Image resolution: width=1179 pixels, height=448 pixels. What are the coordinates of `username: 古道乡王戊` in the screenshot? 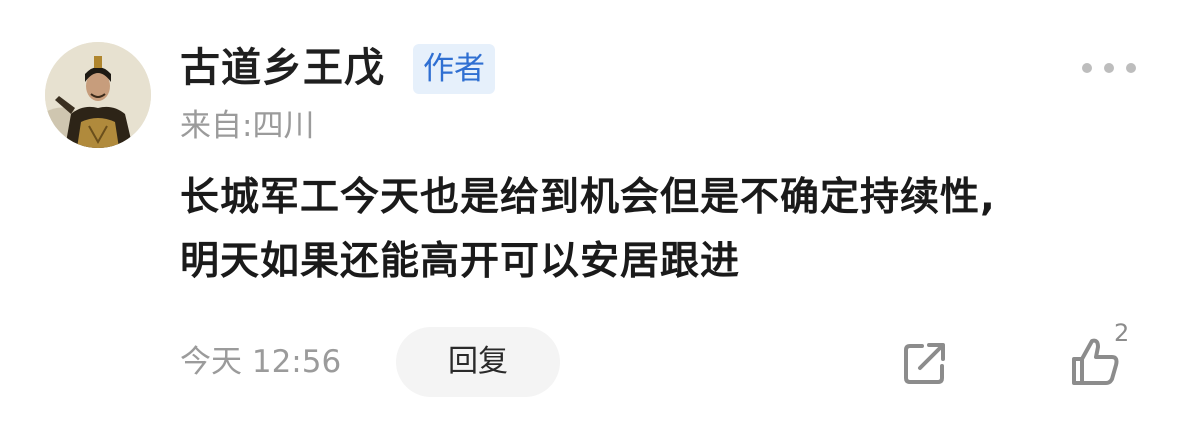 It's located at (282, 68).